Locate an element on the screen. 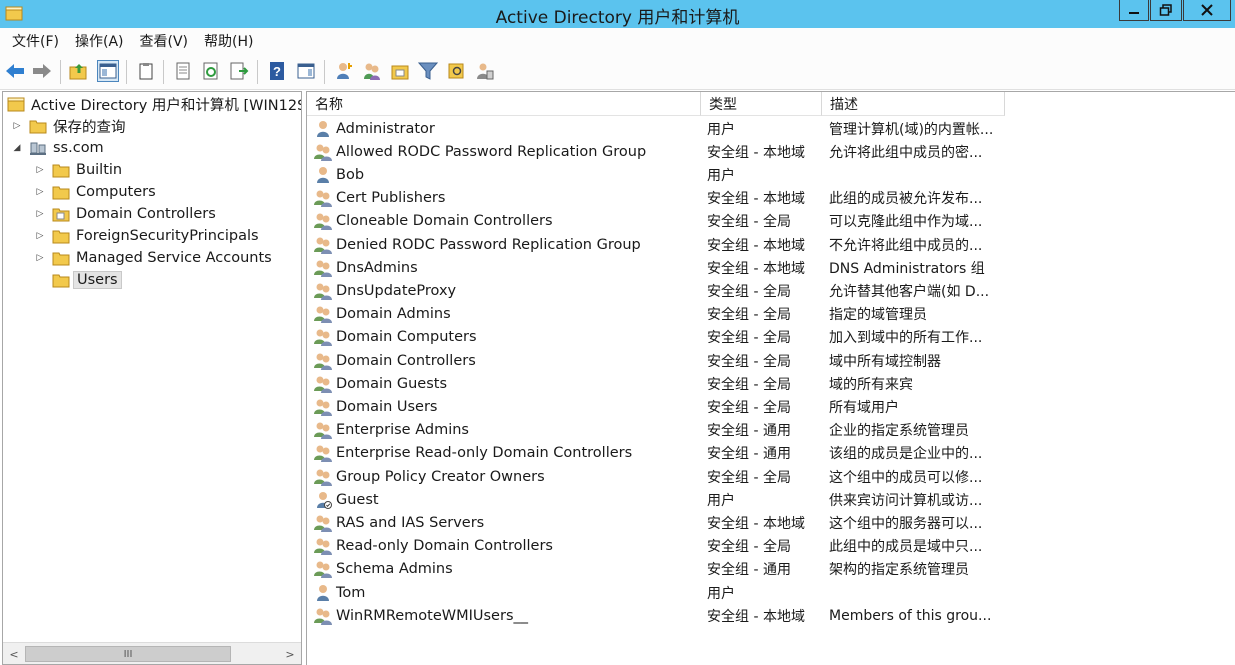  scroll-left-icon: < is located at coordinates (14, 654).